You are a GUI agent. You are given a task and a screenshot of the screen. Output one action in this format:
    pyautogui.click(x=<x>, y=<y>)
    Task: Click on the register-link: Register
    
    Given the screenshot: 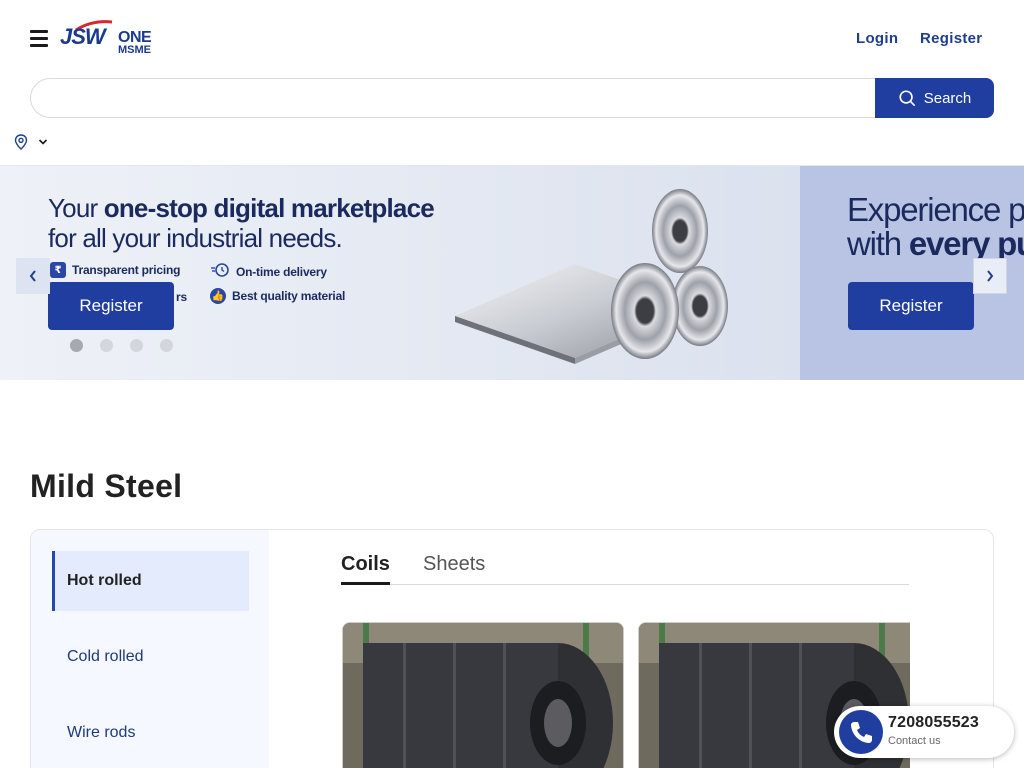 What is the action you would take?
    pyautogui.click(x=951, y=38)
    